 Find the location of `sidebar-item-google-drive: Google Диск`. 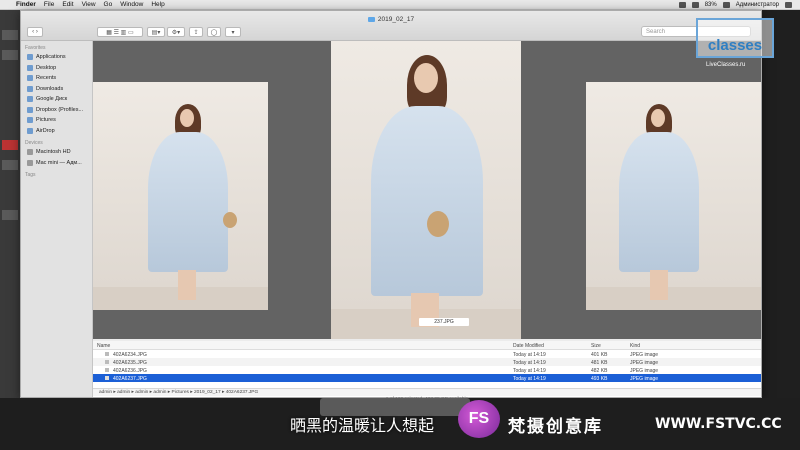

sidebar-item-google-drive: Google Диск is located at coordinates (56, 99).